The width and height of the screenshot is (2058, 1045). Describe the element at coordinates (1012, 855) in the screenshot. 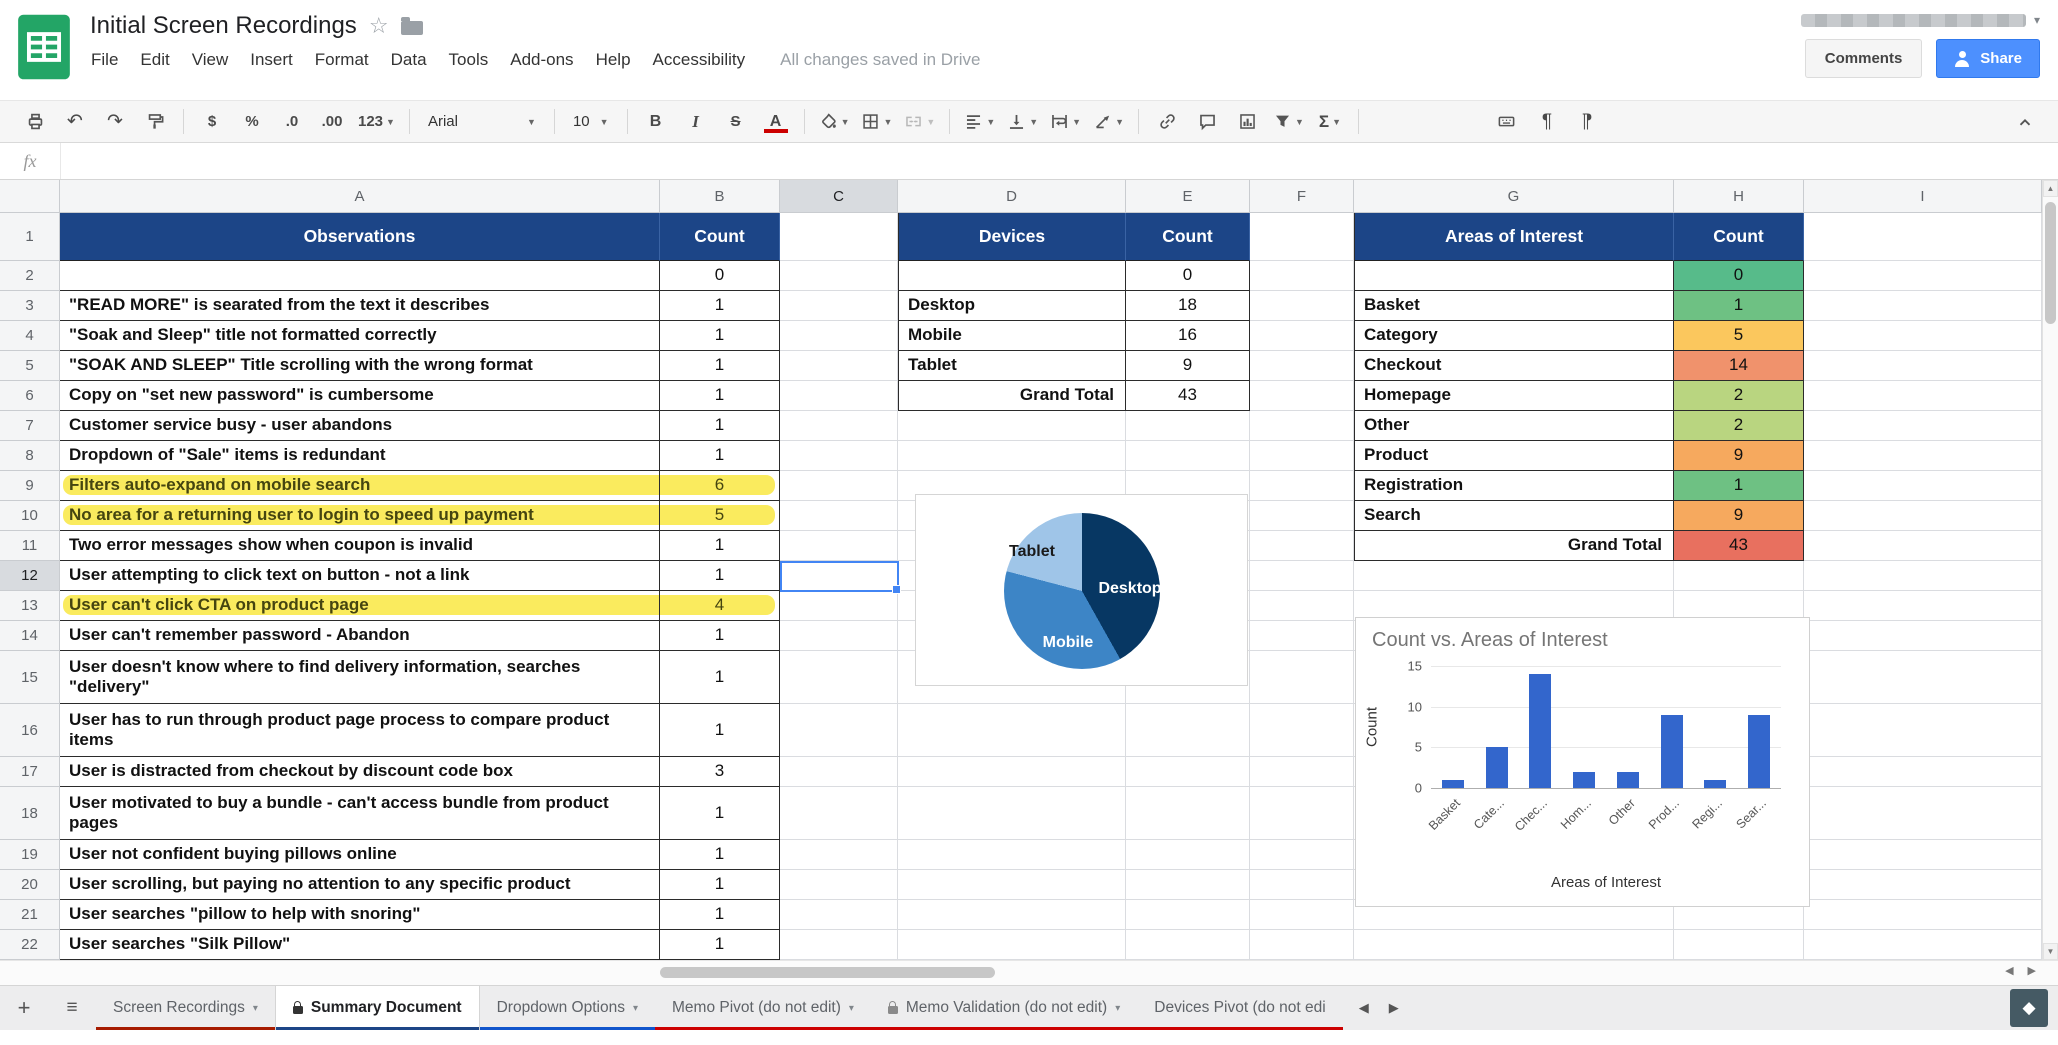

I see `cell-D19` at that location.